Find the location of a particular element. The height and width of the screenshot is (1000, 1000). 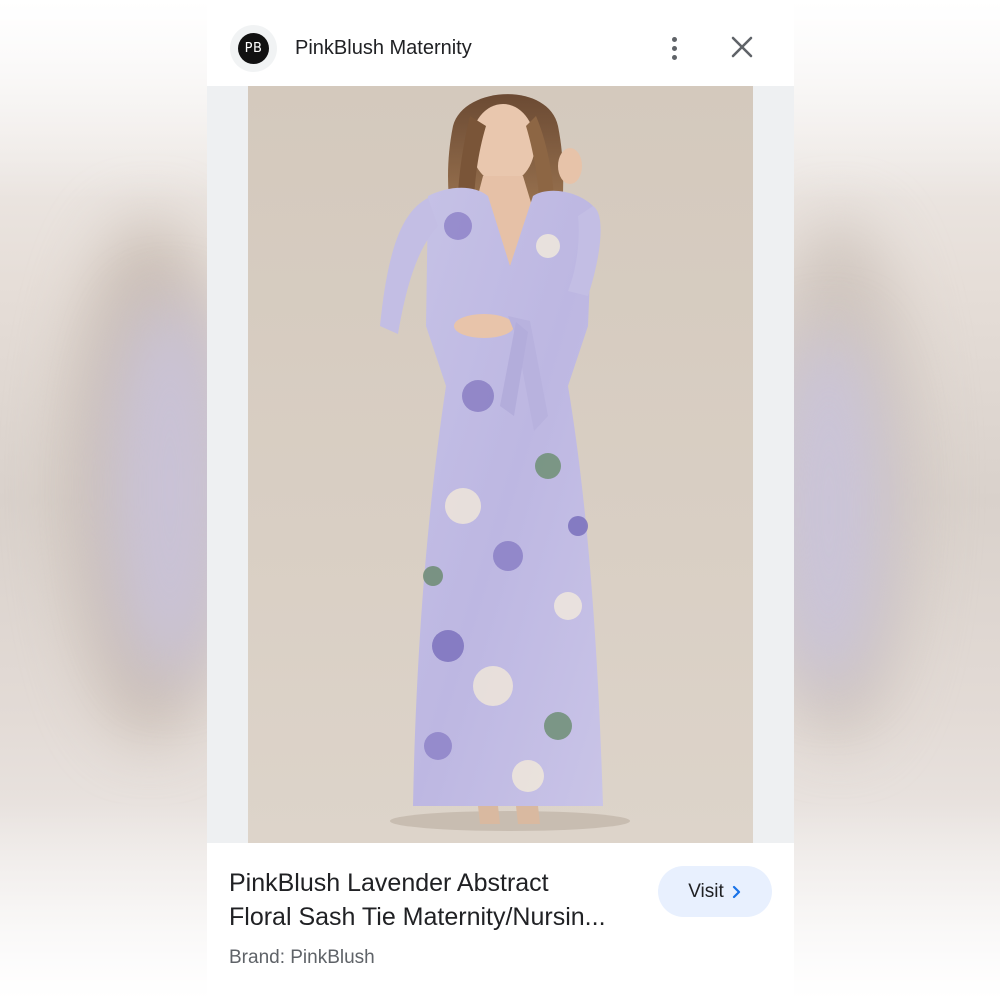

site-logo: PB is located at coordinates (253, 48).